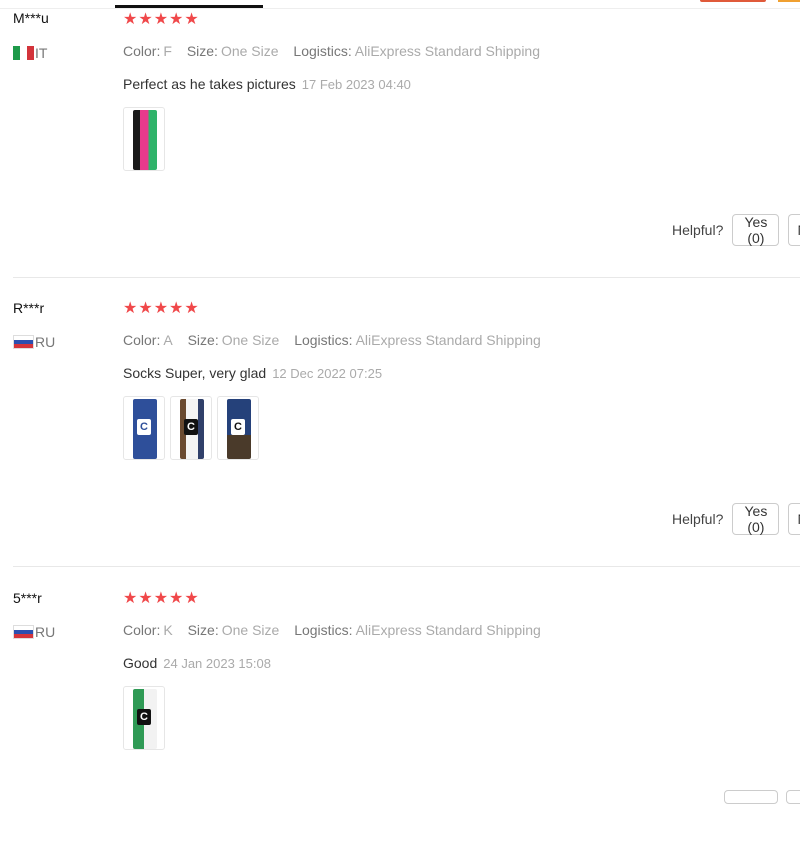 This screenshot has width=800, height=859. What do you see at coordinates (168, 630) in the screenshot?
I see `color-value: K` at bounding box center [168, 630].